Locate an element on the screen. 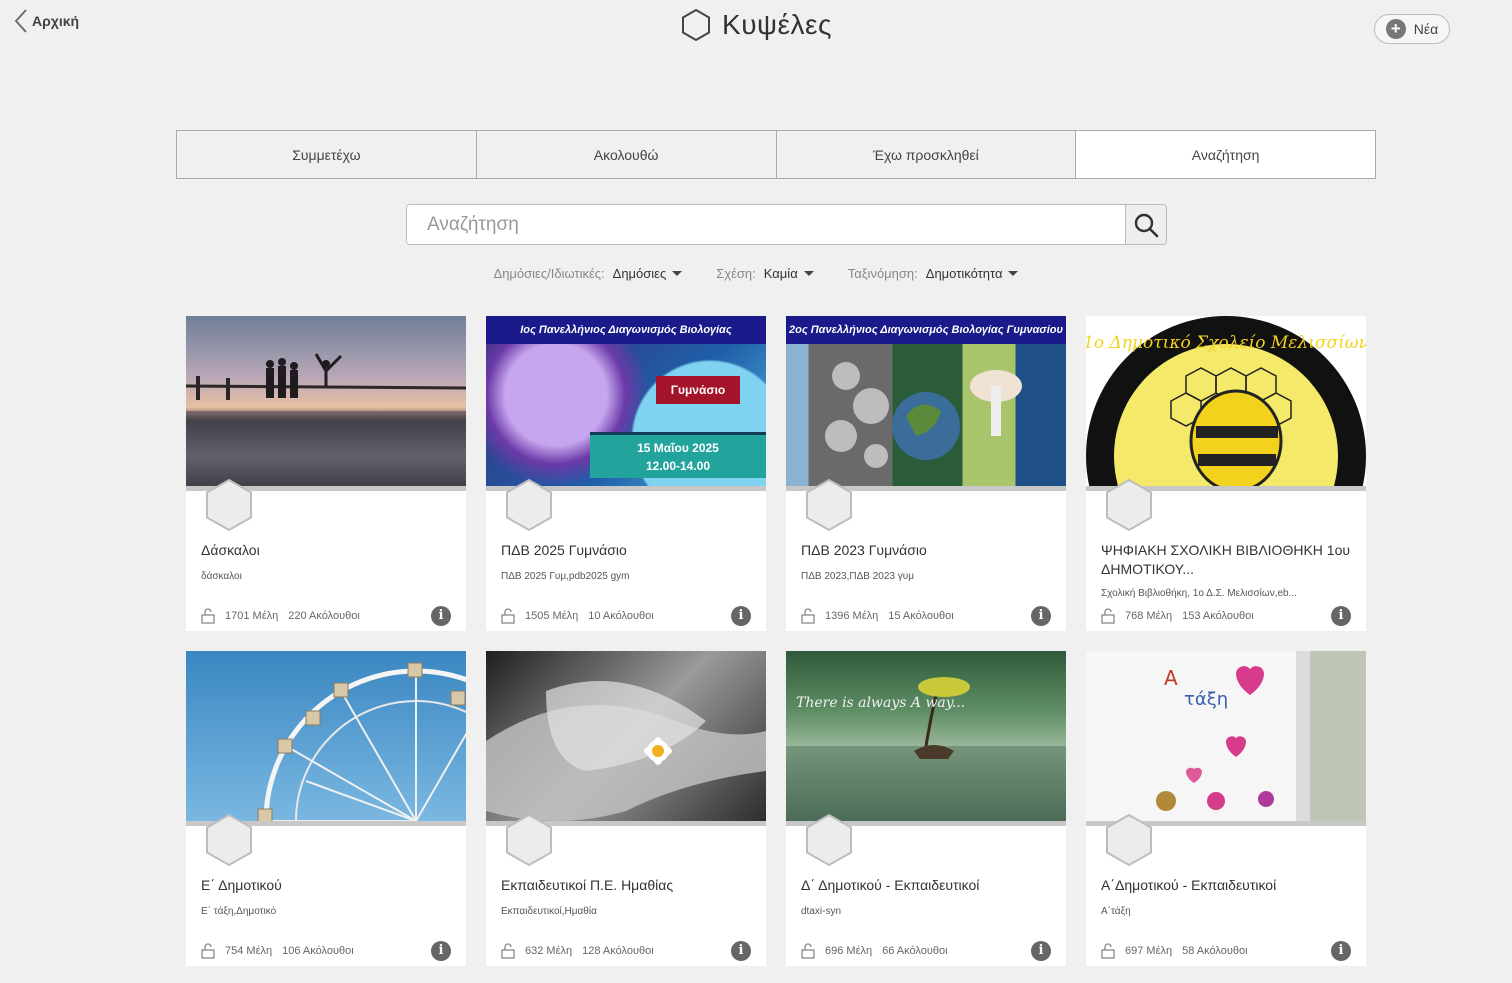  school-bee-logo: 1ο Δημοτικό Σχολείο Μελισσίων is located at coordinates (1226, 403).